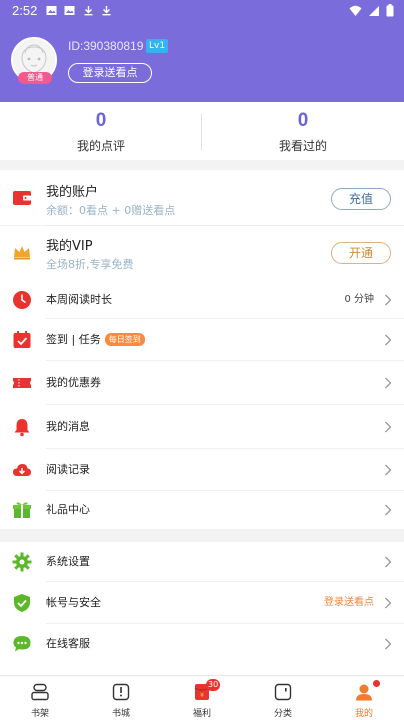  What do you see at coordinates (202, 562) in the screenshot?
I see `system-settings-row: 系统设置` at bounding box center [202, 562].